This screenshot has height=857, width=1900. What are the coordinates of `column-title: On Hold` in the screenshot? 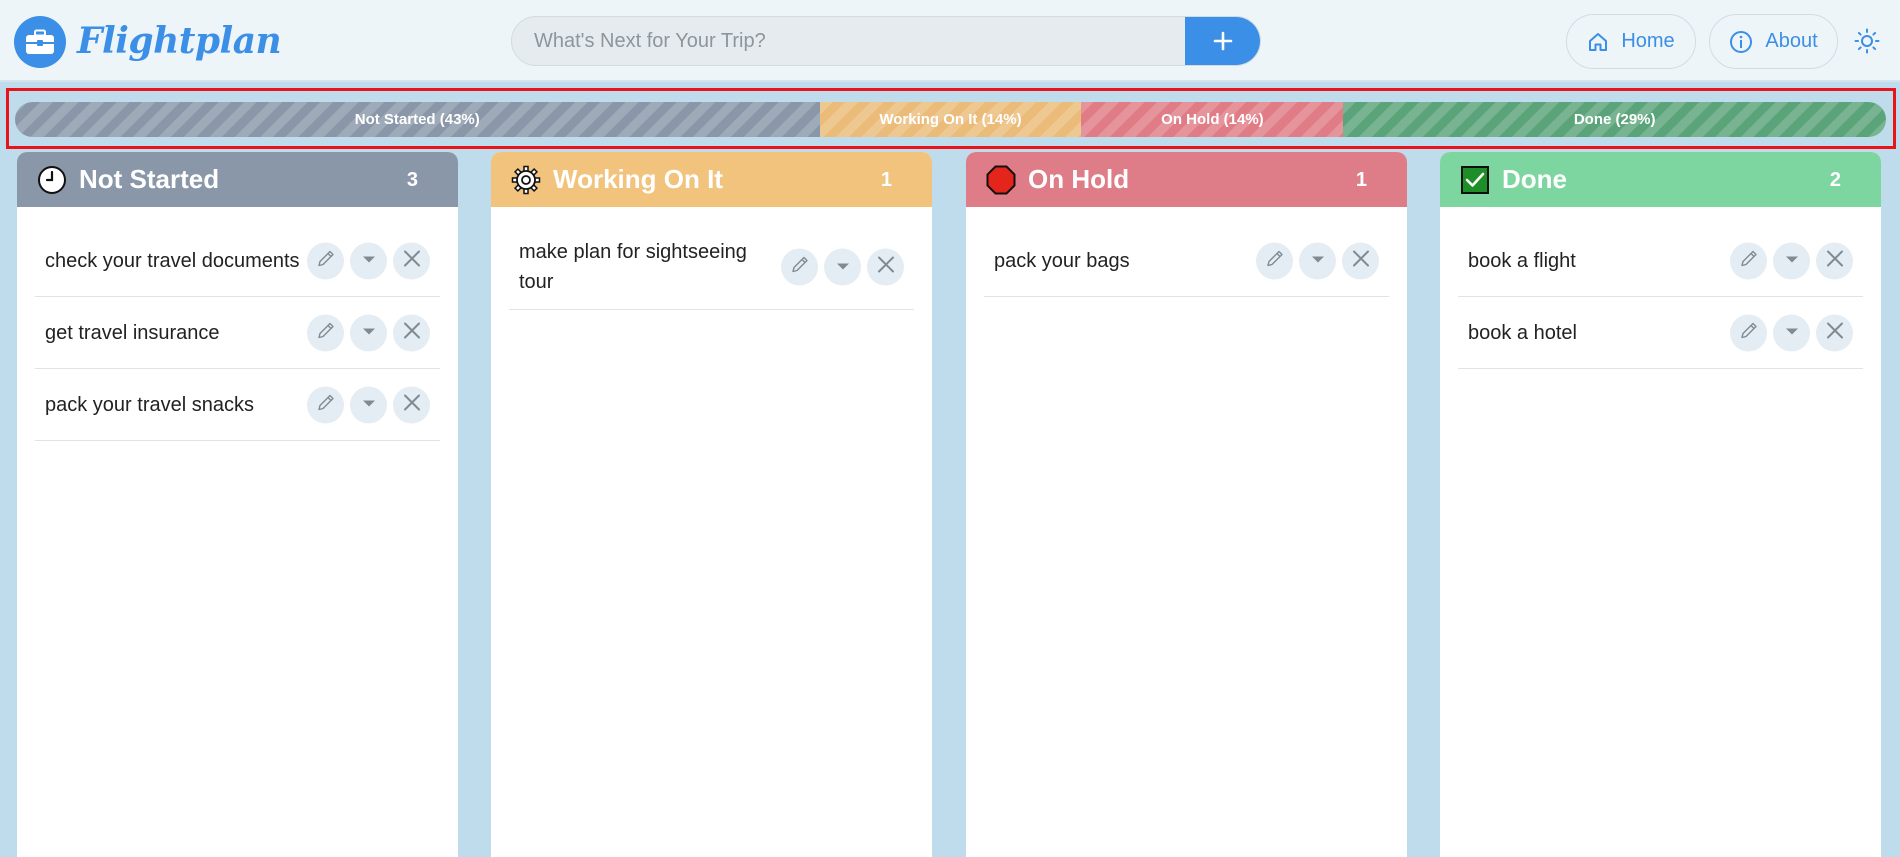 It's located at (1079, 179).